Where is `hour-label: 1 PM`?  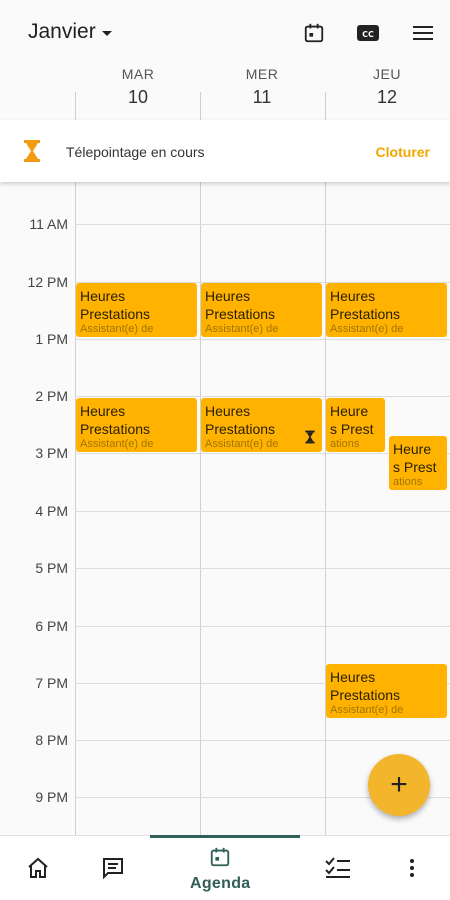 hour-label: 1 PM is located at coordinates (51, 339).